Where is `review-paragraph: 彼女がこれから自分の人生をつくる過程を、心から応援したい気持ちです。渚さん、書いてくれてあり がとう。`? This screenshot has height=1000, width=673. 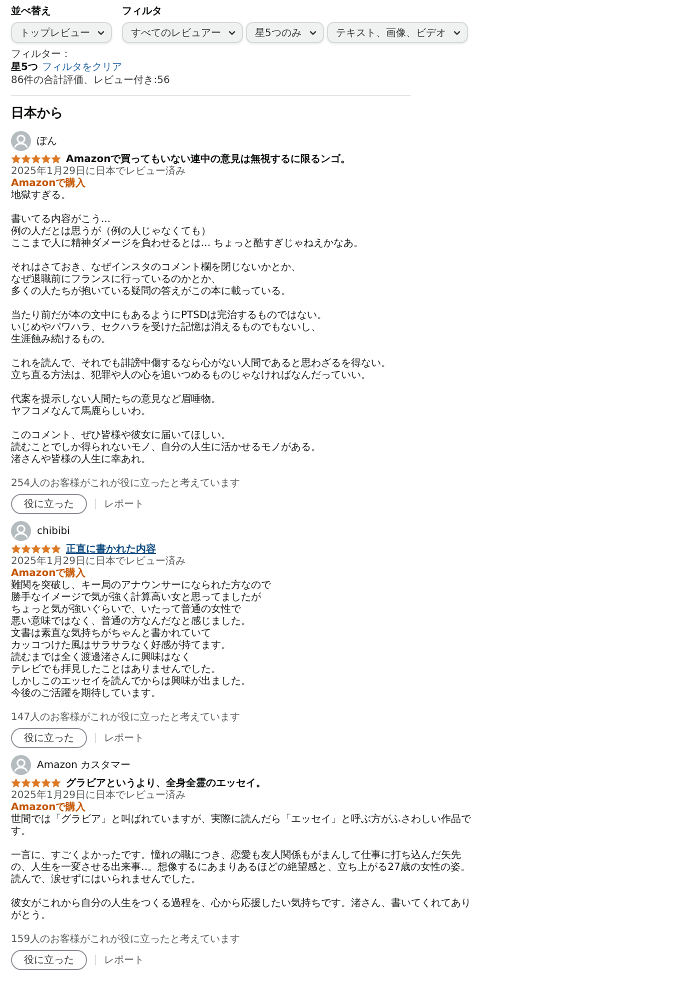 review-paragraph: 彼女がこれから自分の人生をつくる過程を、心から応援したい気持ちです。渚さん、書いてくれてあり がとう。 is located at coordinates (241, 910).